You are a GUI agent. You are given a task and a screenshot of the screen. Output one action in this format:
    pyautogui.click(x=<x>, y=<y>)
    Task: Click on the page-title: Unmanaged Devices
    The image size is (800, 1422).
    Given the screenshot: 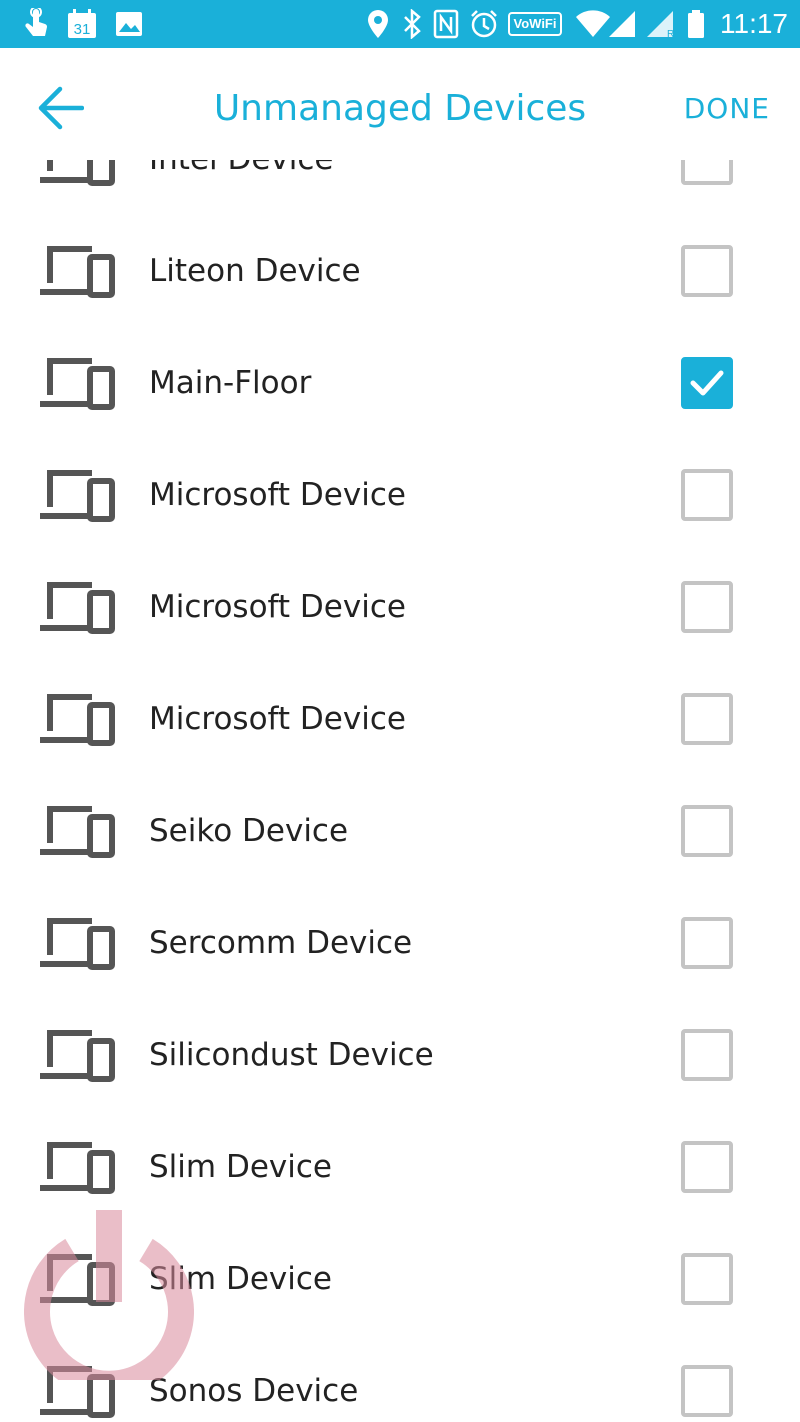 What is the action you would take?
    pyautogui.click(x=400, y=108)
    